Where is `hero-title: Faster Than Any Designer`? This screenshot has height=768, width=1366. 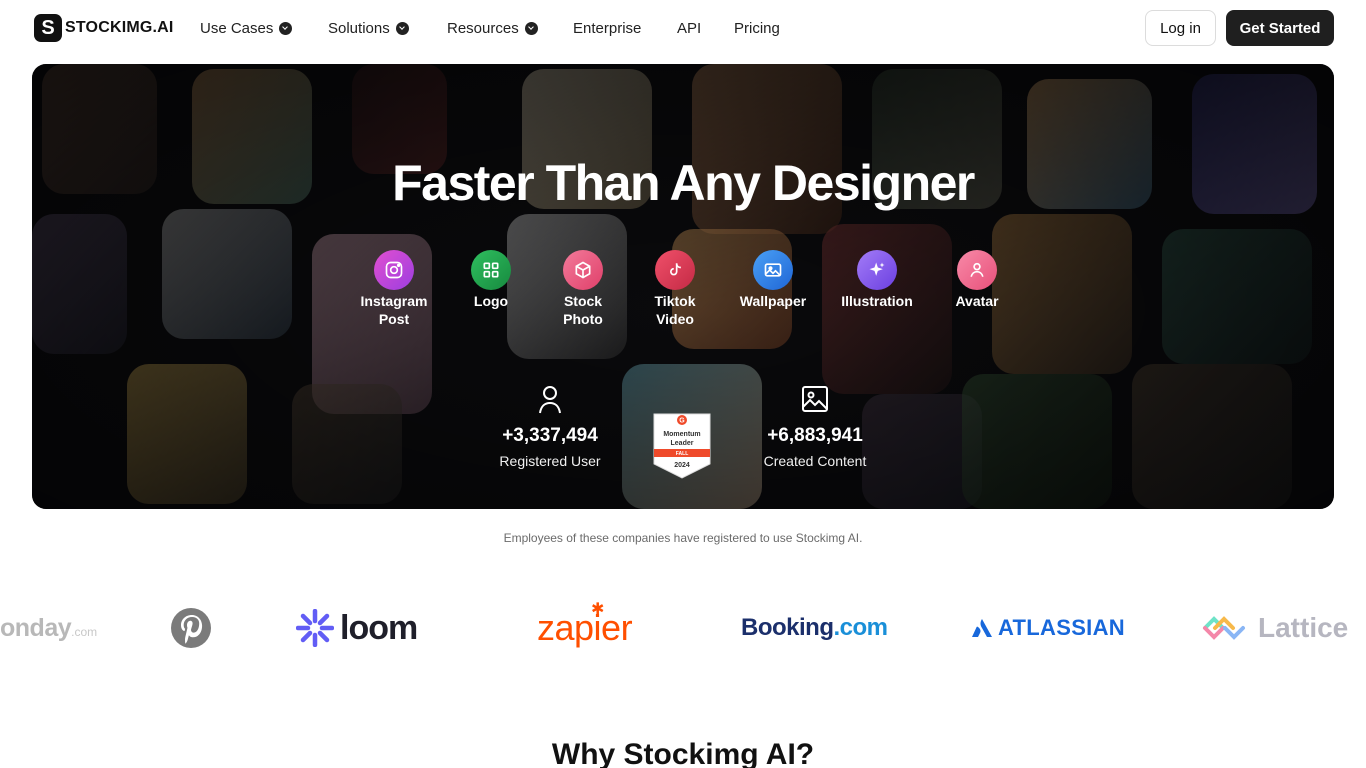 hero-title: Faster Than Any Designer is located at coordinates (683, 183).